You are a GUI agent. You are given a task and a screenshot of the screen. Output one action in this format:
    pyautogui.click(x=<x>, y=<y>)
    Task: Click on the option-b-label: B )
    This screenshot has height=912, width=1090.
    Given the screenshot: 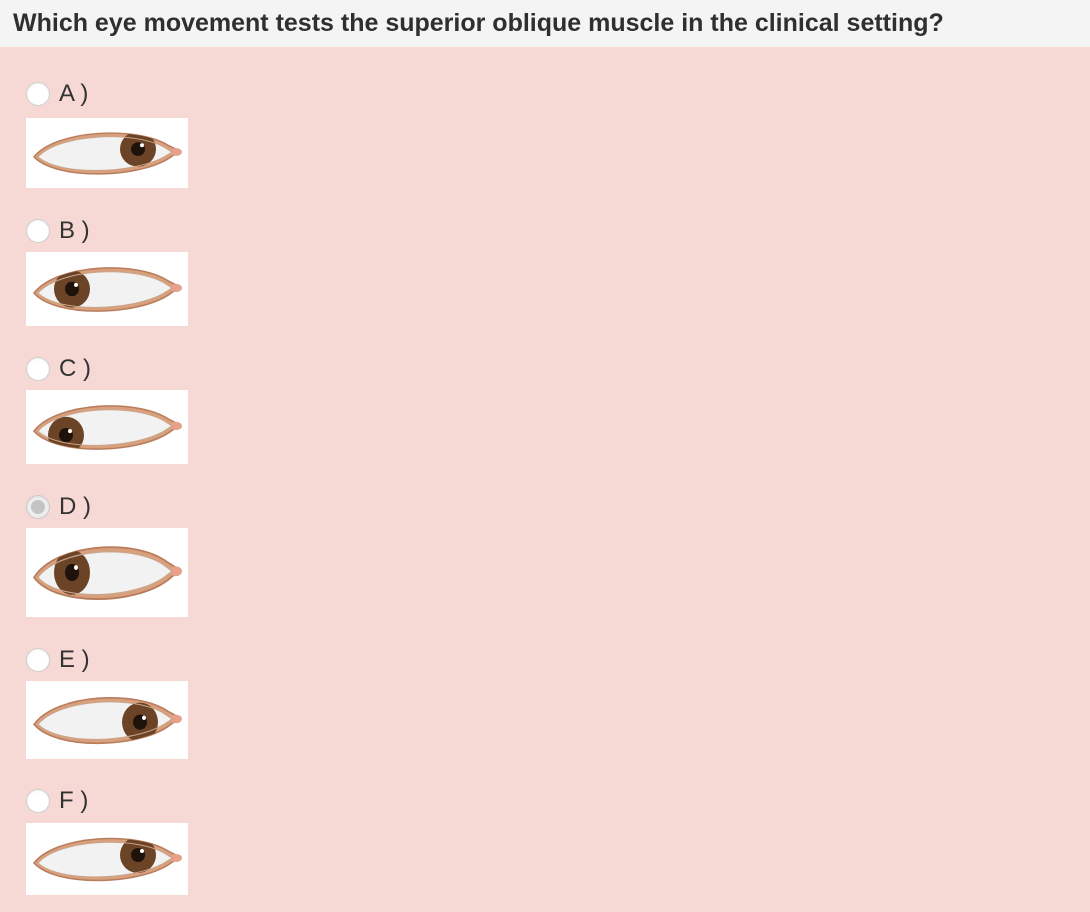 What is the action you would take?
    pyautogui.click(x=74, y=230)
    